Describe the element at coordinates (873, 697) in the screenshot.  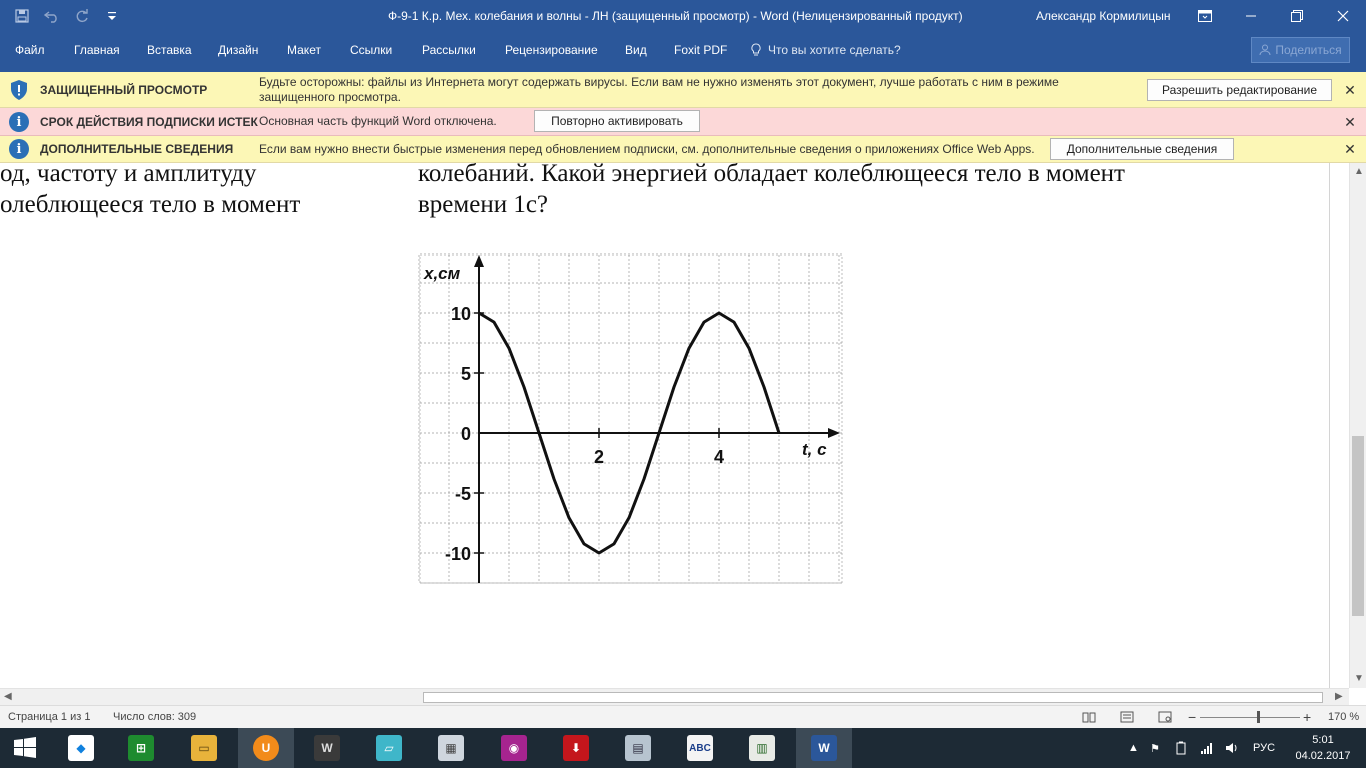
I see `horizontal-scroll-thumb` at that location.